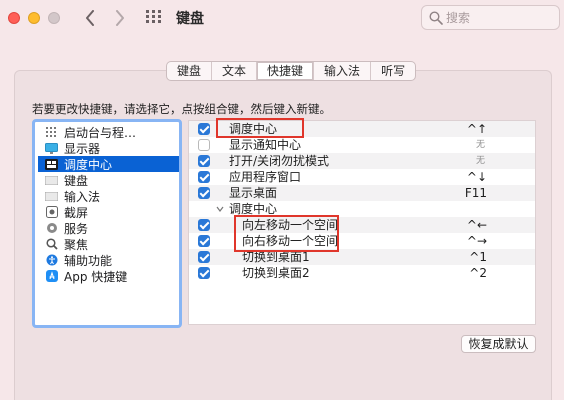 The width and height of the screenshot is (564, 400). Describe the element at coordinates (477, 241) in the screenshot. I see `shortcut-key: ^→` at that location.